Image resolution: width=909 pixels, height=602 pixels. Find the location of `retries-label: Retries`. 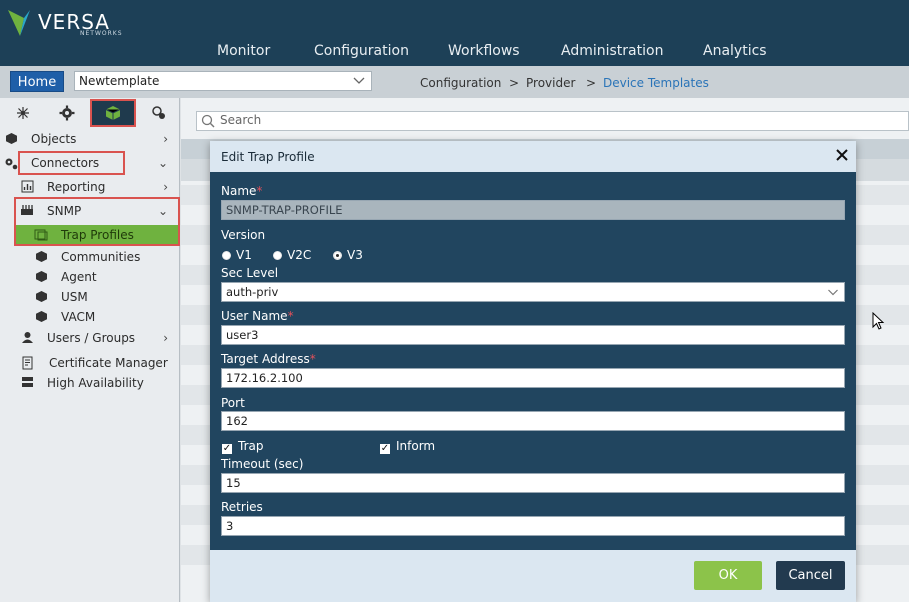

retries-label: Retries is located at coordinates (242, 507).